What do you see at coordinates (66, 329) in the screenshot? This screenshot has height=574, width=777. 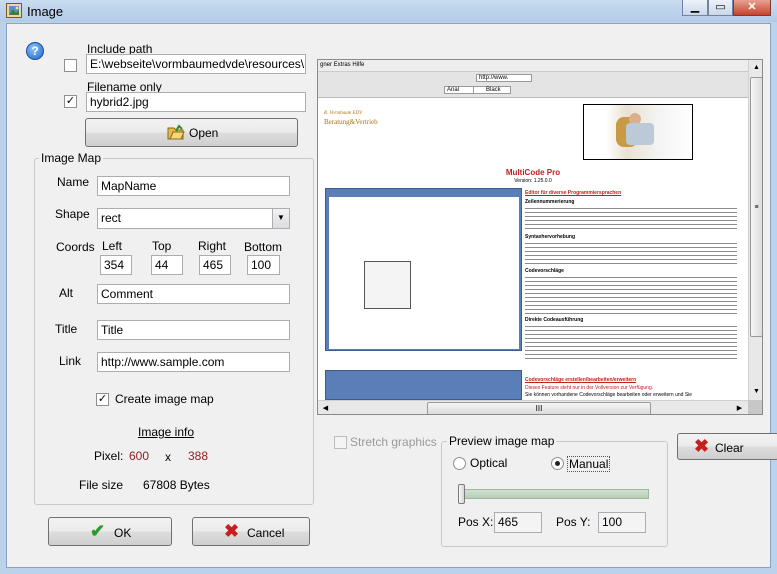 I see `title-label: Title` at bounding box center [66, 329].